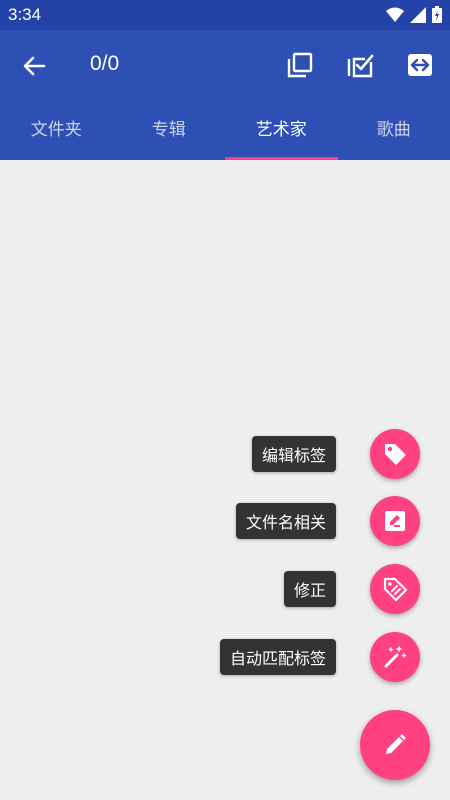  I want to click on fab-item-edit-tags: 编辑标签, so click(335, 454).